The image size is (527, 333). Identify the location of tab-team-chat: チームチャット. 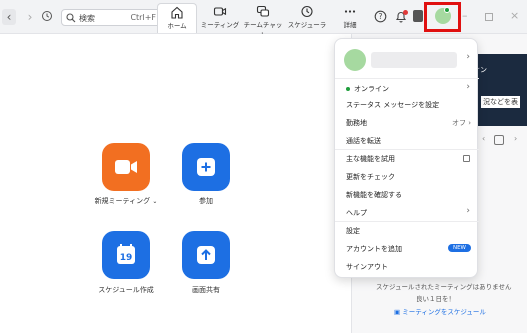
(263, 21).